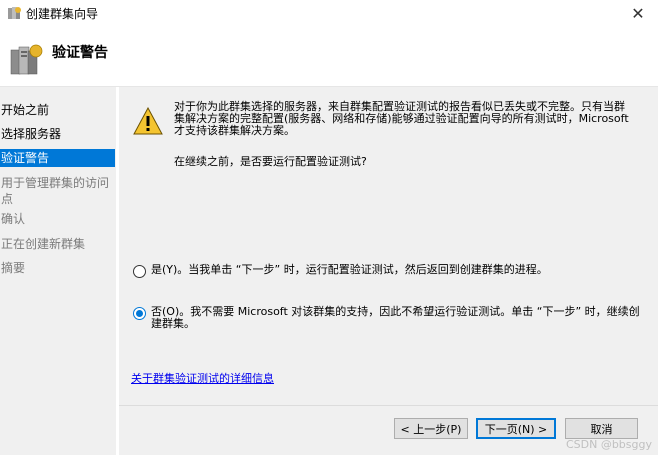  I want to click on cluster-servers-icon, so click(26, 59).